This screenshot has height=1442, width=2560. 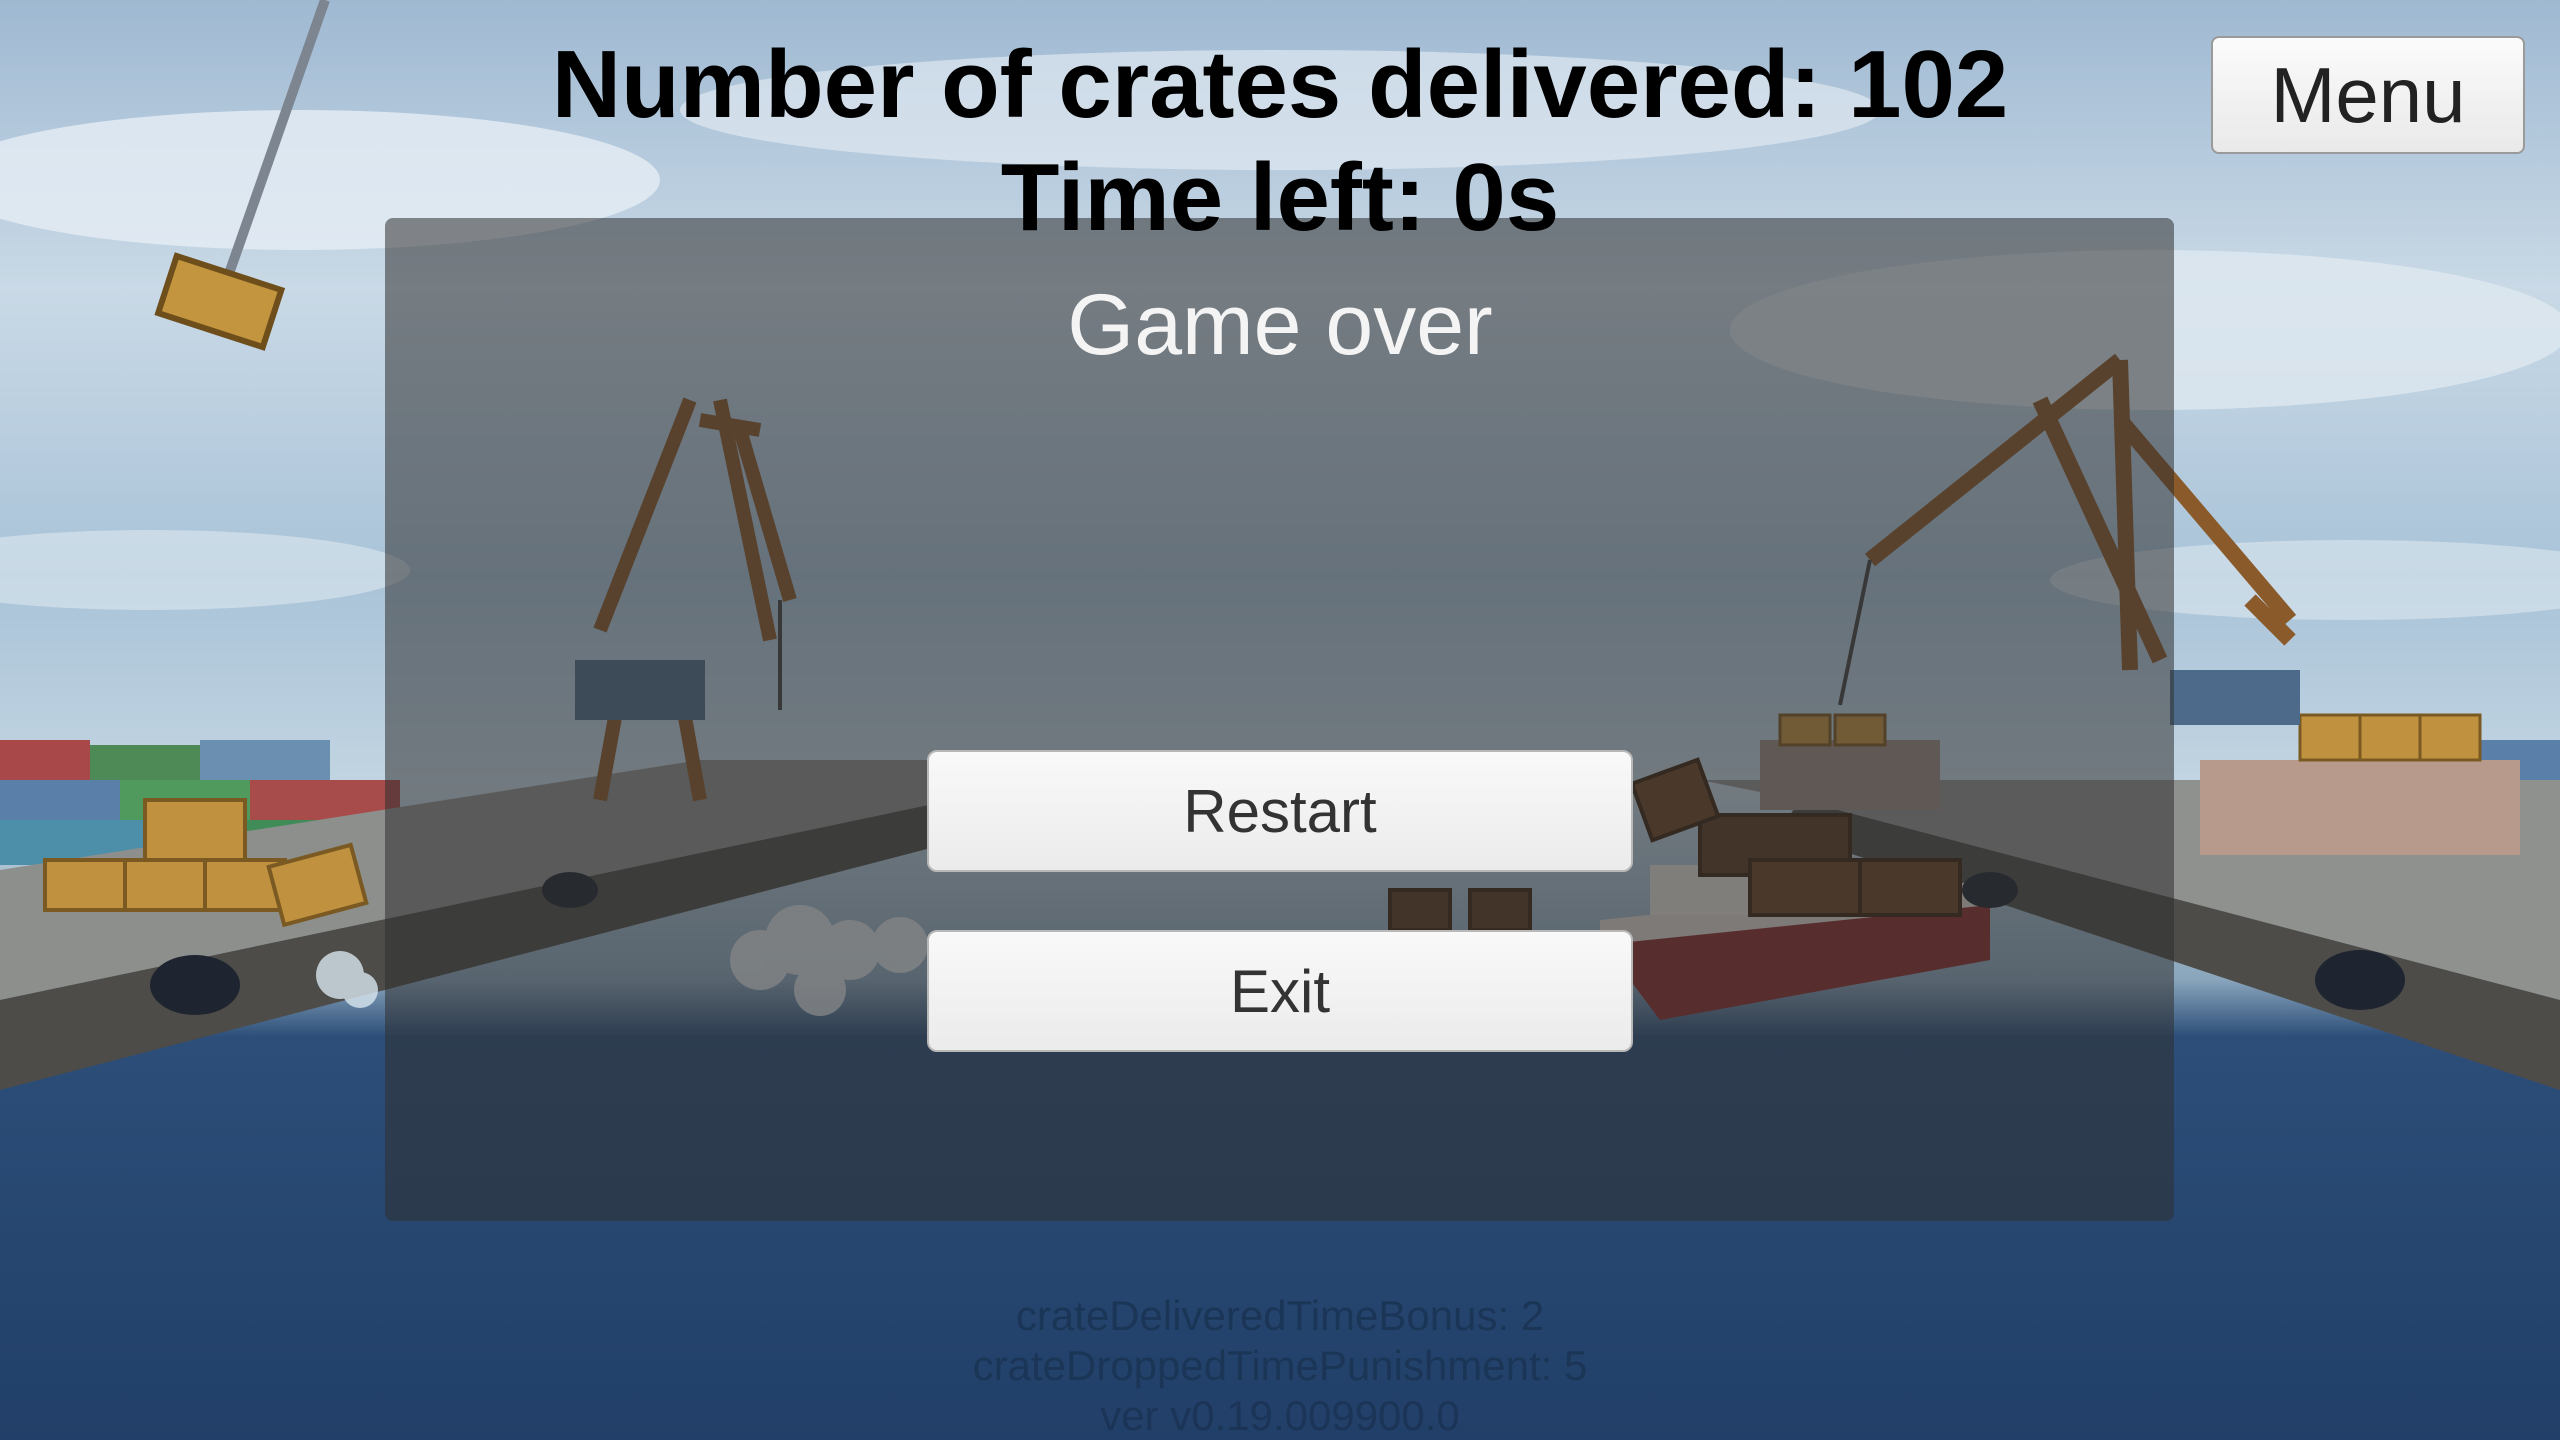 I want to click on time-left-counter: Time left: 0s, so click(x=1280, y=197).